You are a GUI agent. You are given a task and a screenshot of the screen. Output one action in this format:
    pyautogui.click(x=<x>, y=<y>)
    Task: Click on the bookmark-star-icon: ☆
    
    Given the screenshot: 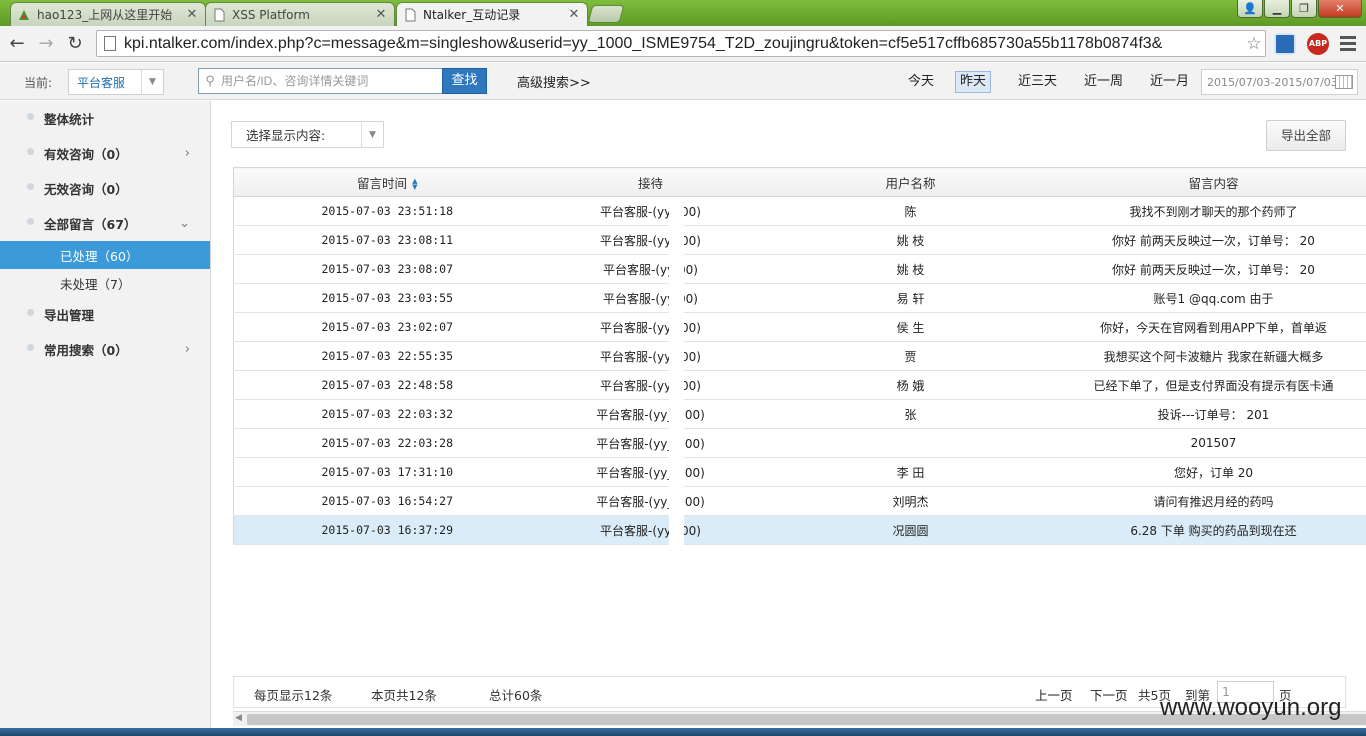 What is the action you would take?
    pyautogui.click(x=1254, y=44)
    